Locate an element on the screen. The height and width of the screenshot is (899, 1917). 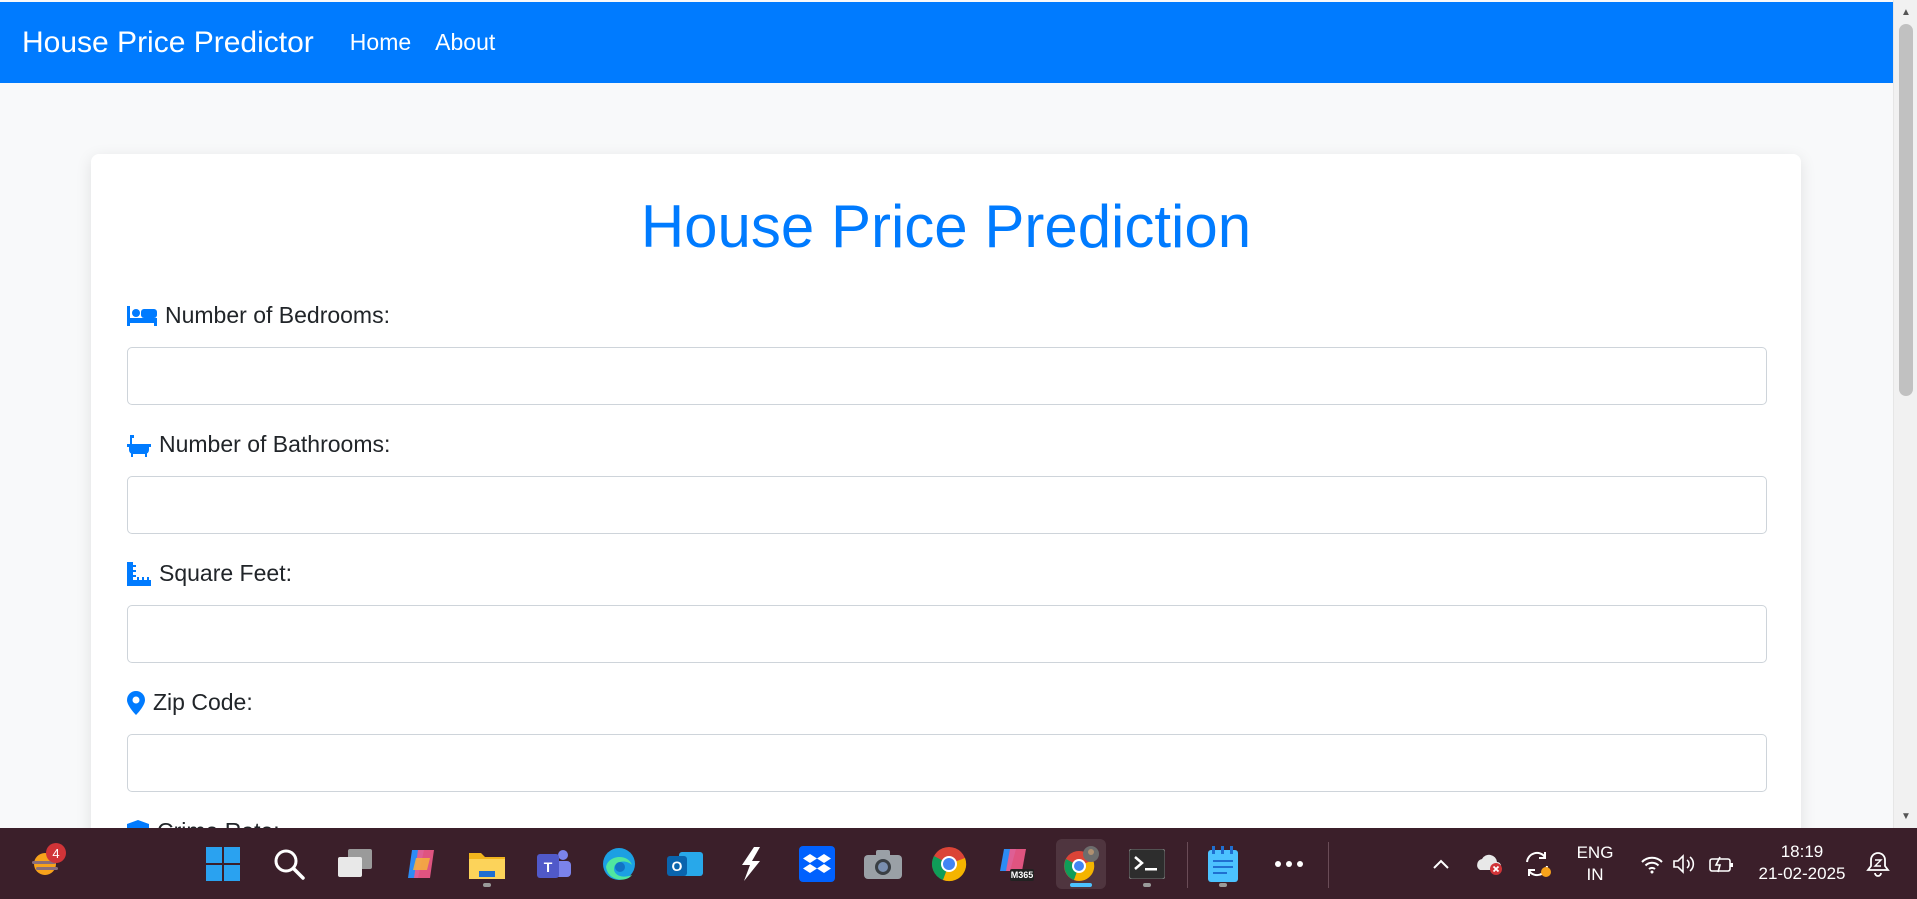
m365-copilot-button: M365 is located at coordinates (1015, 864).